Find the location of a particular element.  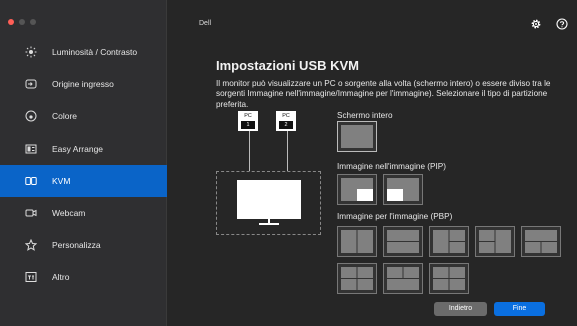

pc2-badge: PC 2 is located at coordinates (286, 121).